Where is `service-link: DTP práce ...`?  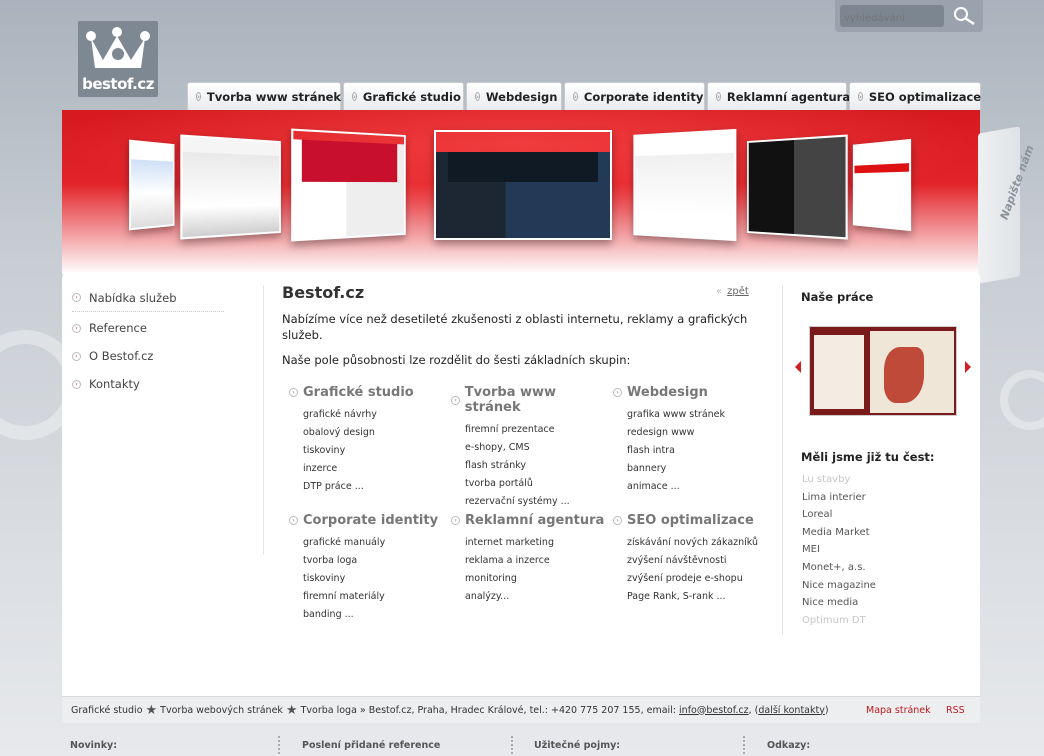 service-link: DTP práce ... is located at coordinates (376, 487).